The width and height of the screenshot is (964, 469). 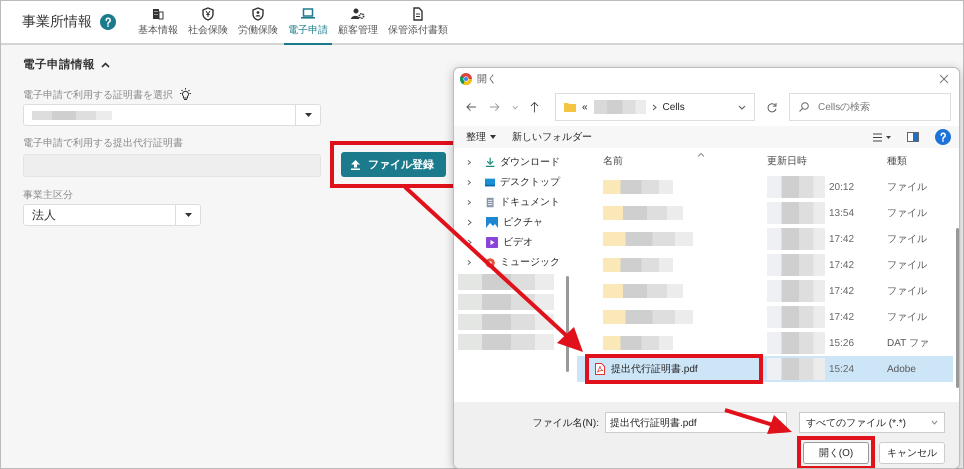 What do you see at coordinates (492, 222) in the screenshot?
I see `picture-icon` at bounding box center [492, 222].